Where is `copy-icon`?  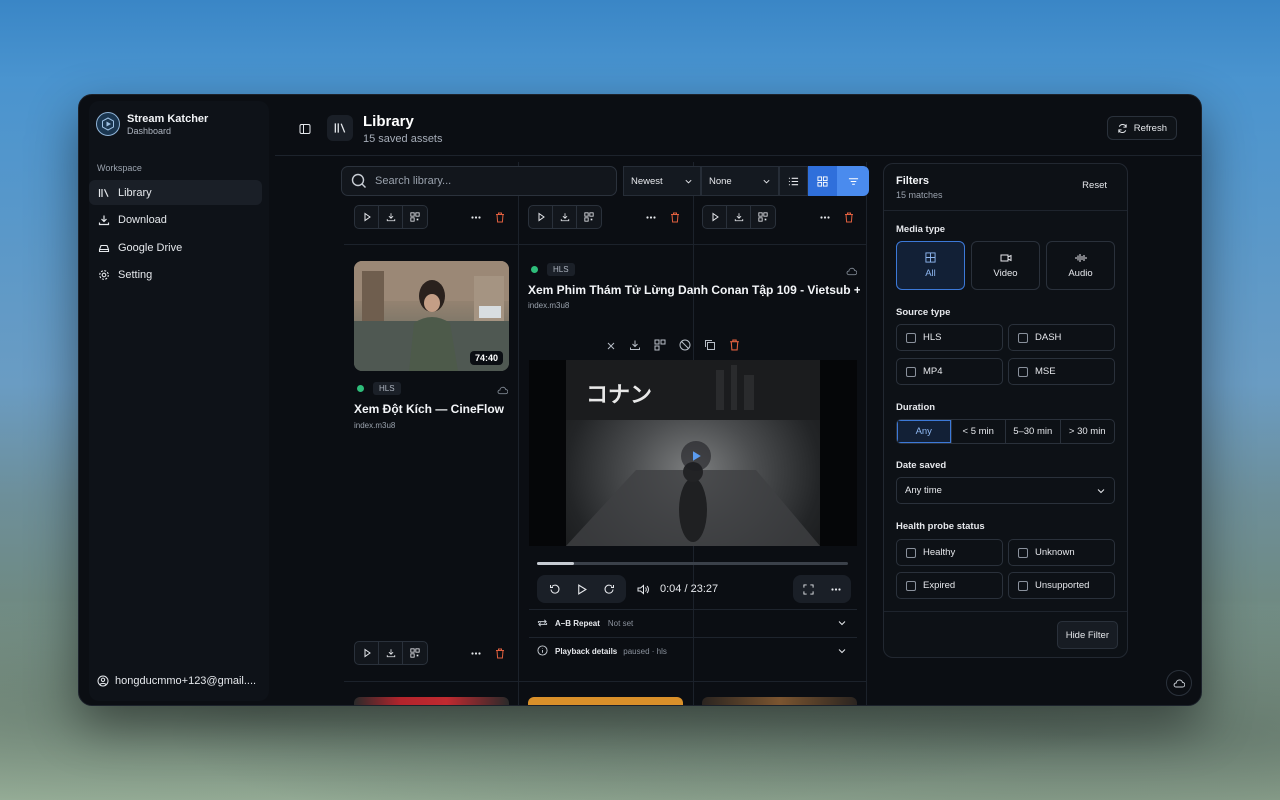
copy-icon is located at coordinates (710, 347).